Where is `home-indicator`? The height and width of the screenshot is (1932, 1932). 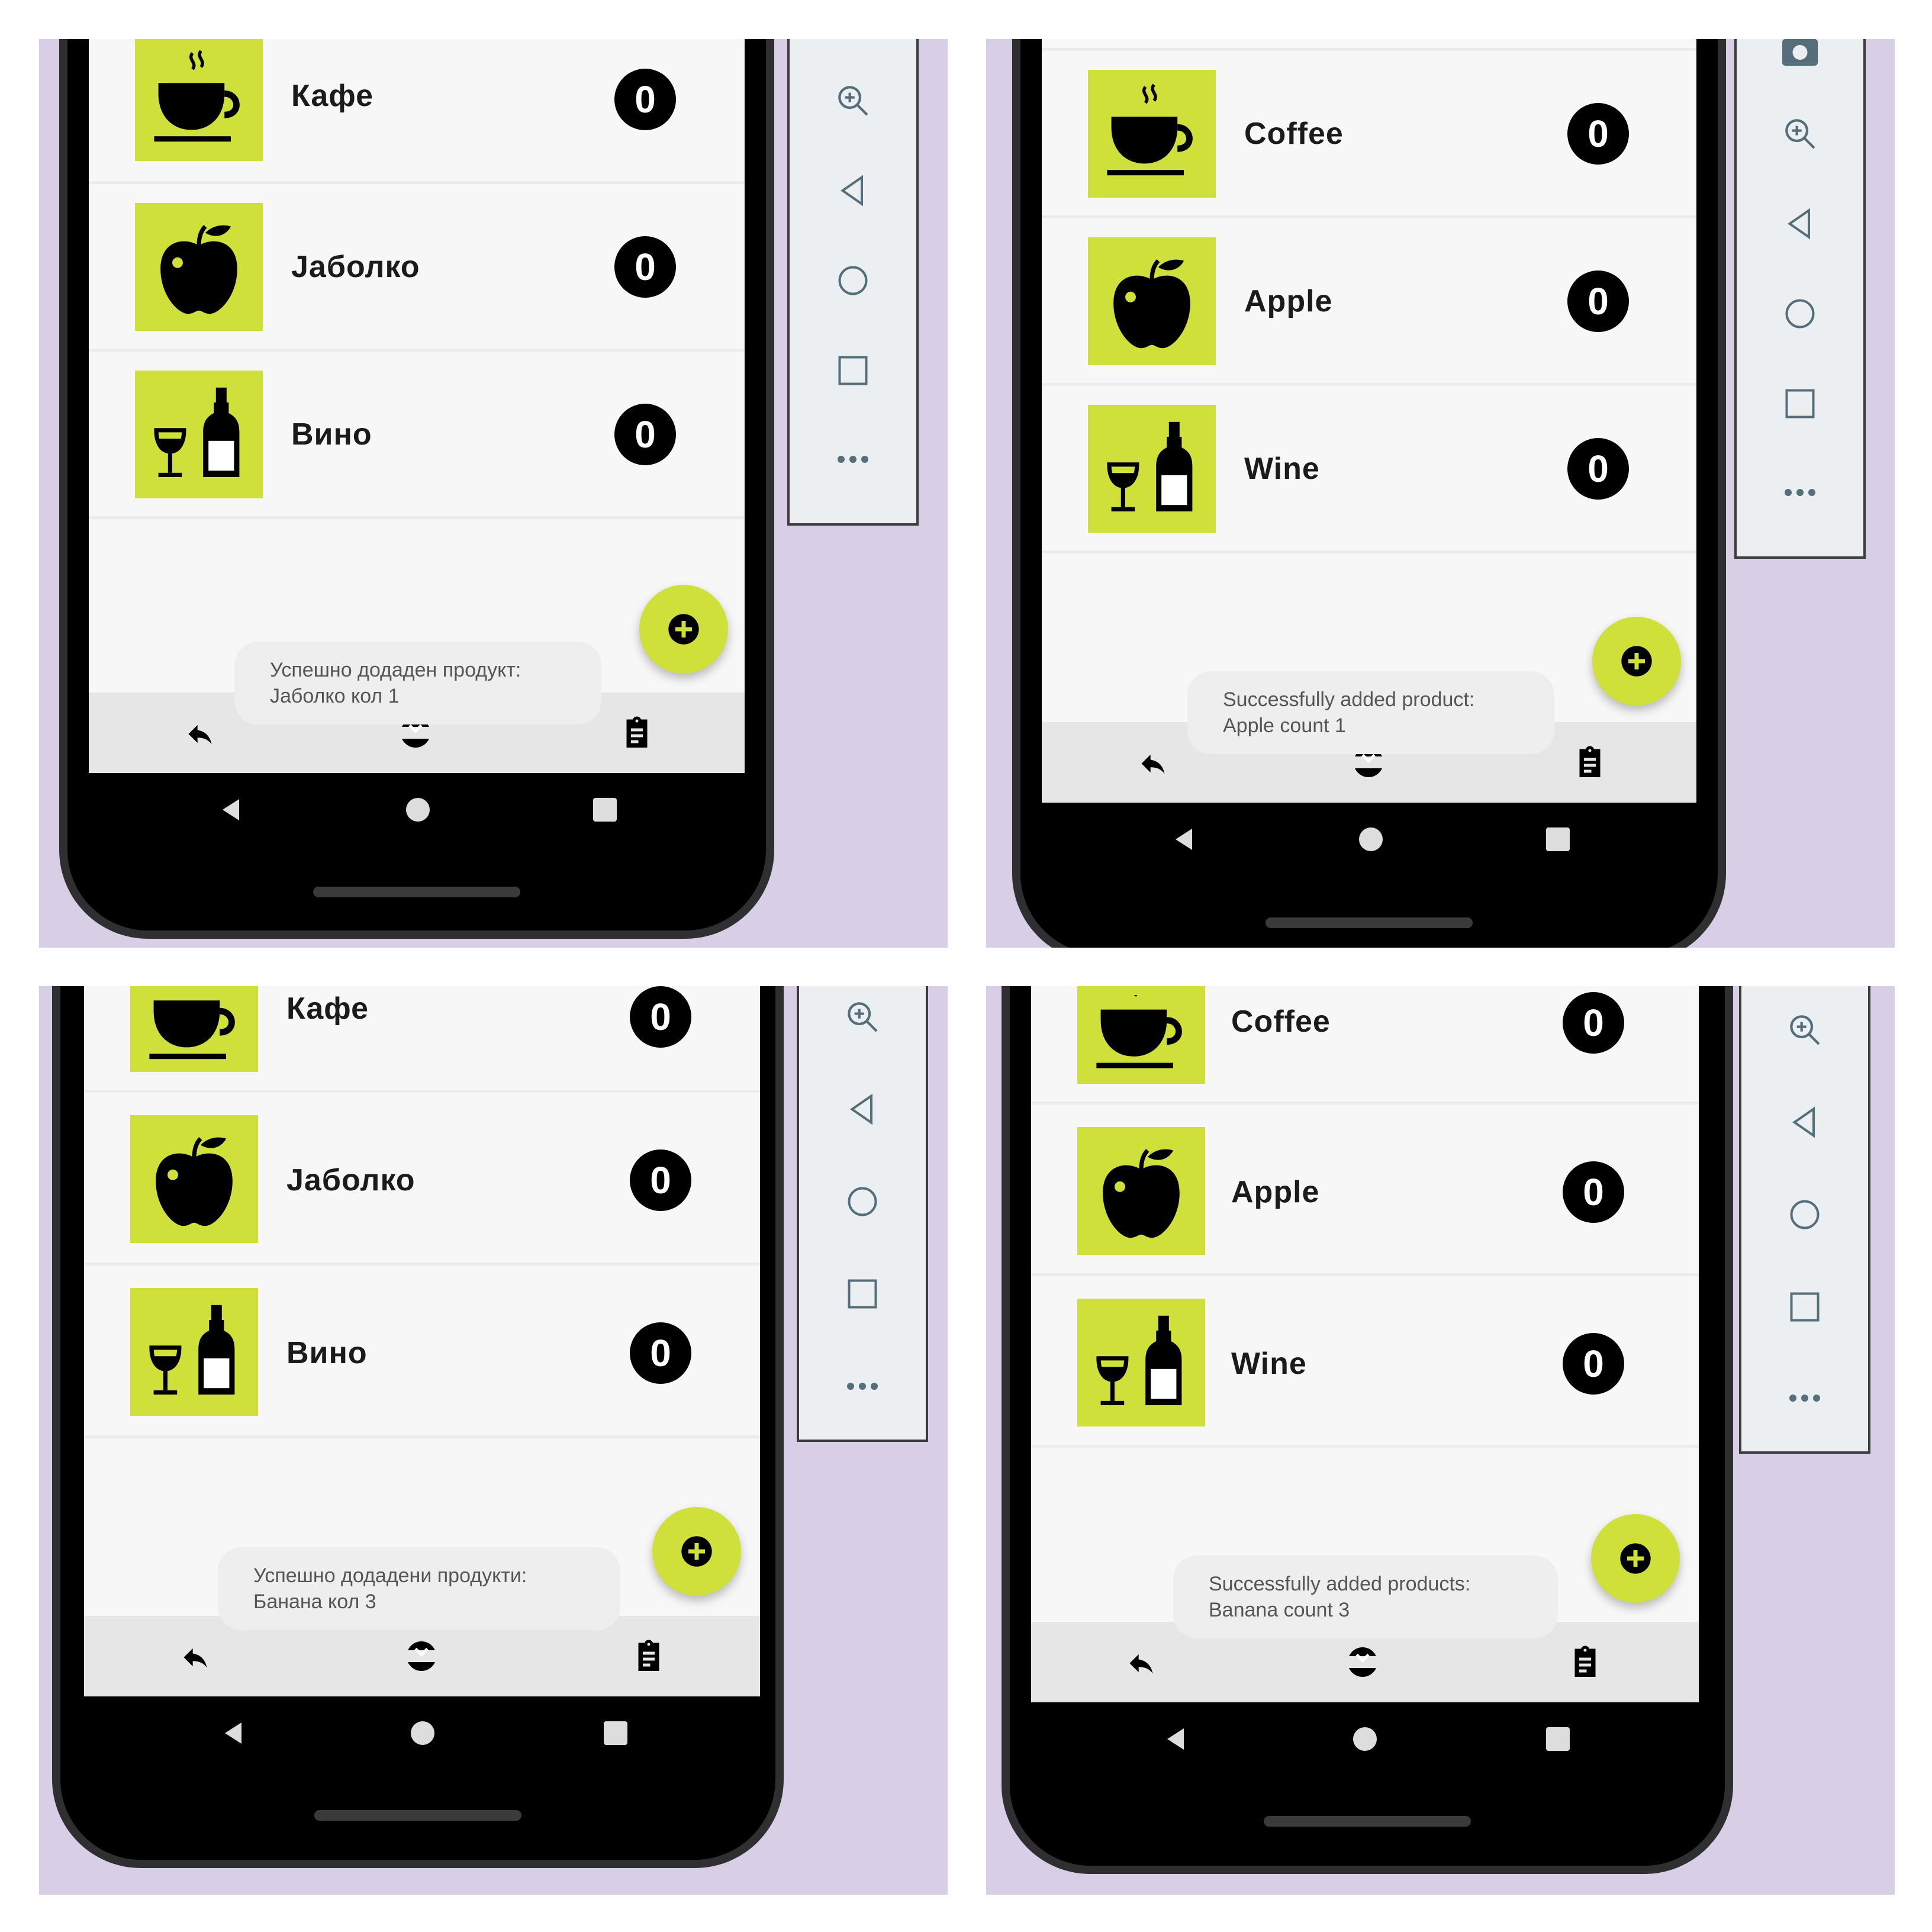
home-indicator is located at coordinates (1370, 922).